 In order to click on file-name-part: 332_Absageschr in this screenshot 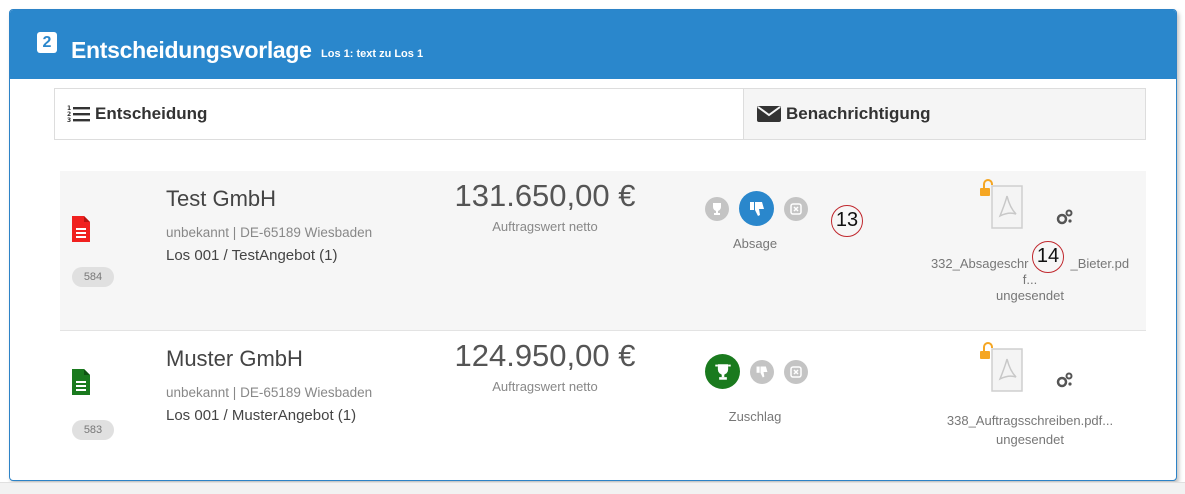, I will do `click(979, 263)`.